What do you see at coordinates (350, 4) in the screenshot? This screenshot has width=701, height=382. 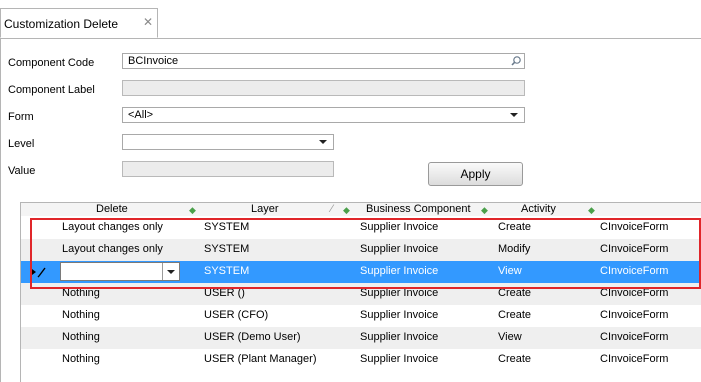 I see `window-top-edge` at bounding box center [350, 4].